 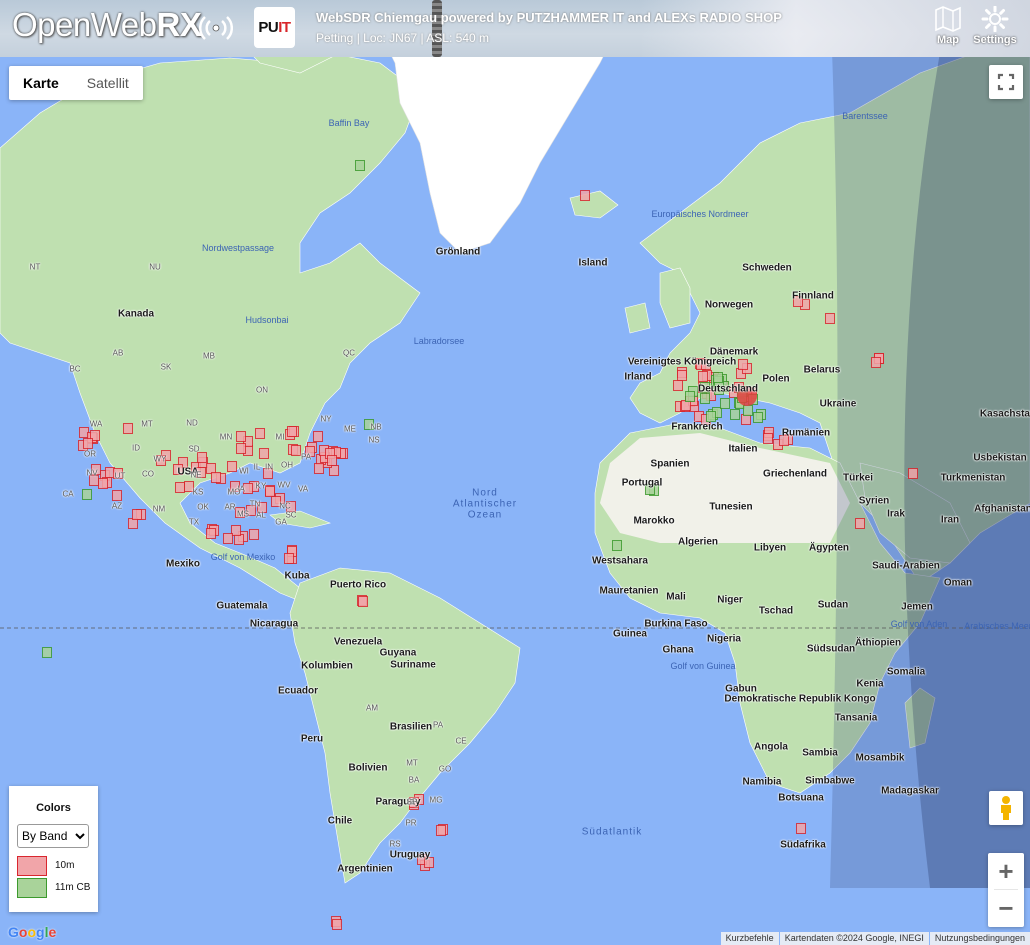 I want to click on region-abbrev-label: MN, so click(x=226, y=437).